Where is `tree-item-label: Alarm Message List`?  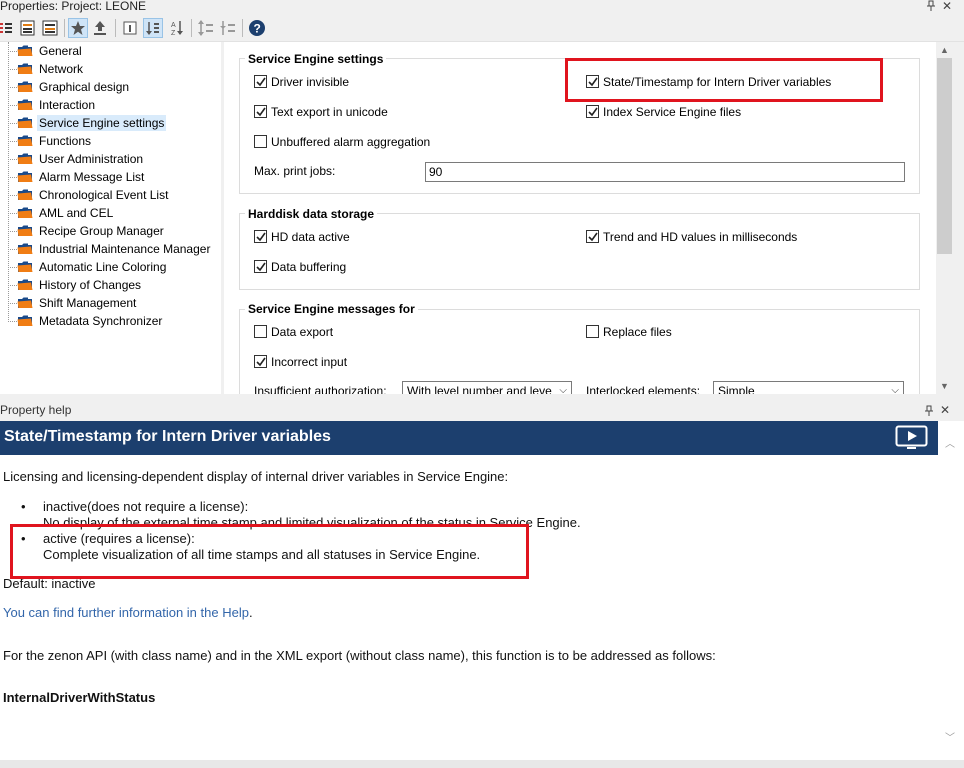 tree-item-label: Alarm Message List is located at coordinates (92, 177).